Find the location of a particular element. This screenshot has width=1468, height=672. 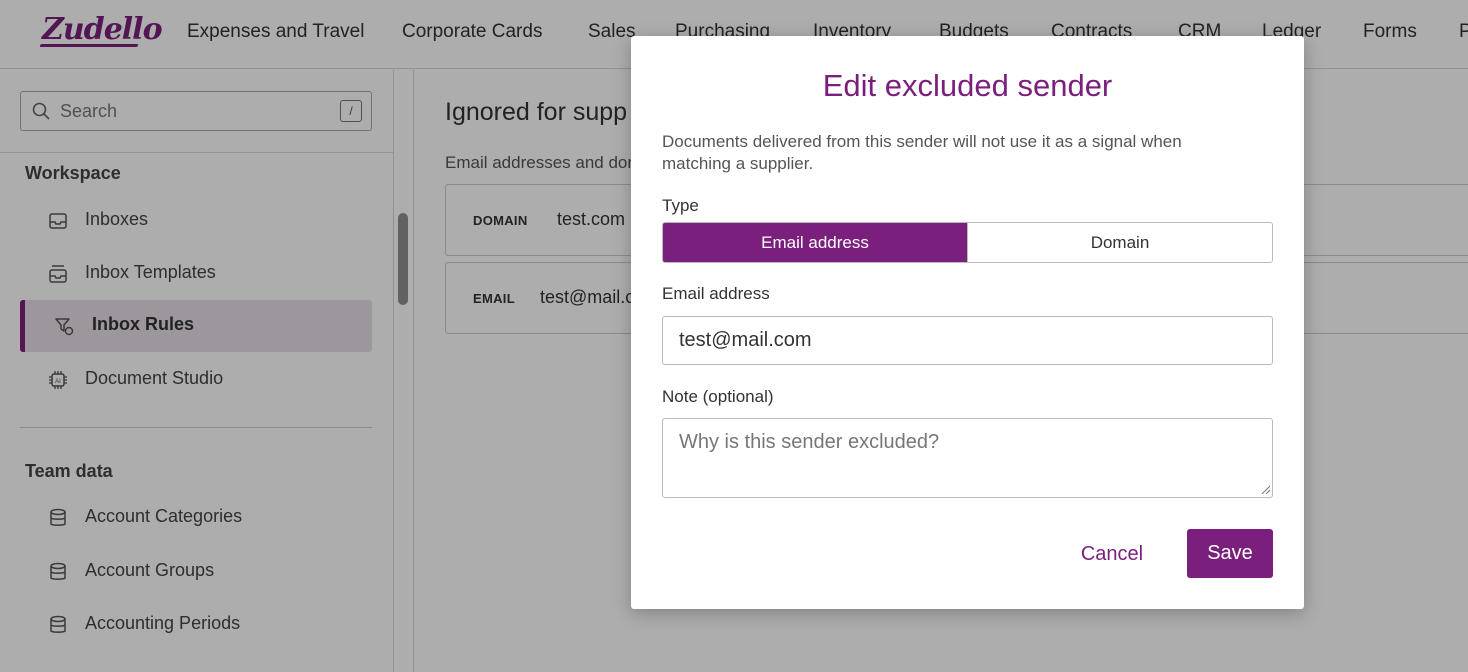

email-address-field is located at coordinates (967, 340).